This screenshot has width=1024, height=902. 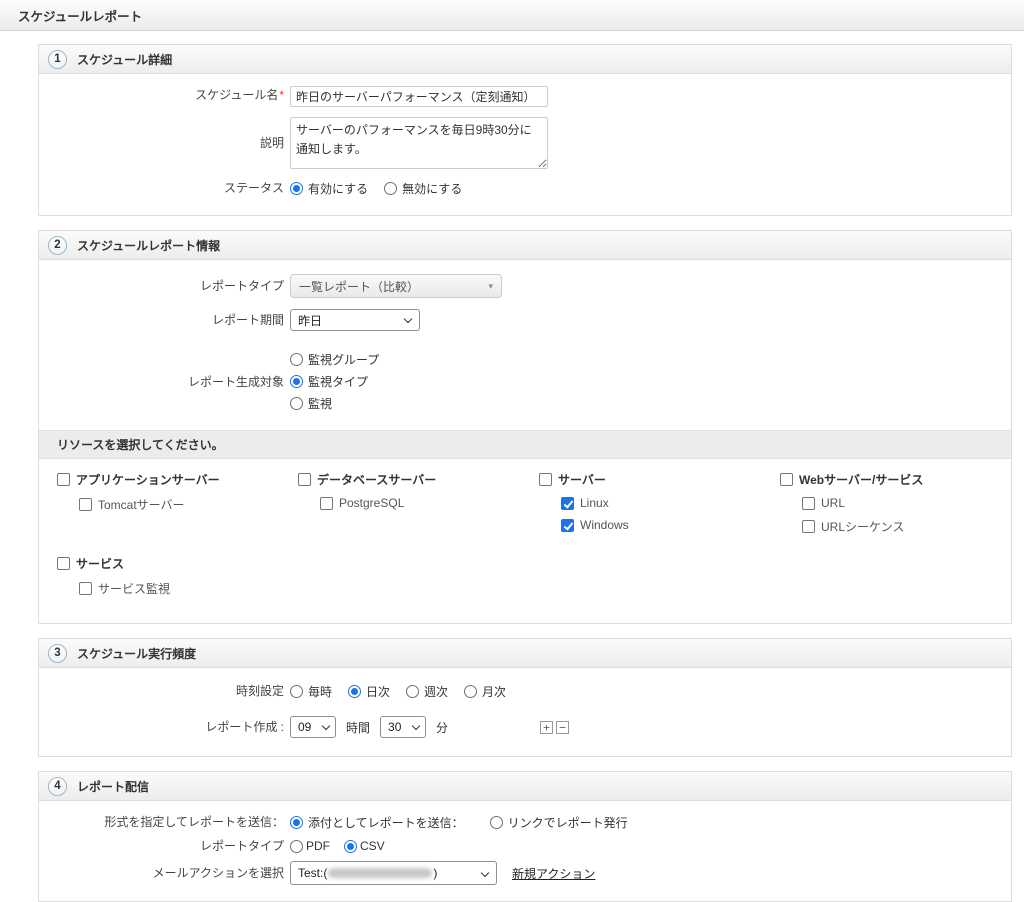 I want to click on target-radio-monitor-type: 監視タイプ, so click(x=334, y=381).